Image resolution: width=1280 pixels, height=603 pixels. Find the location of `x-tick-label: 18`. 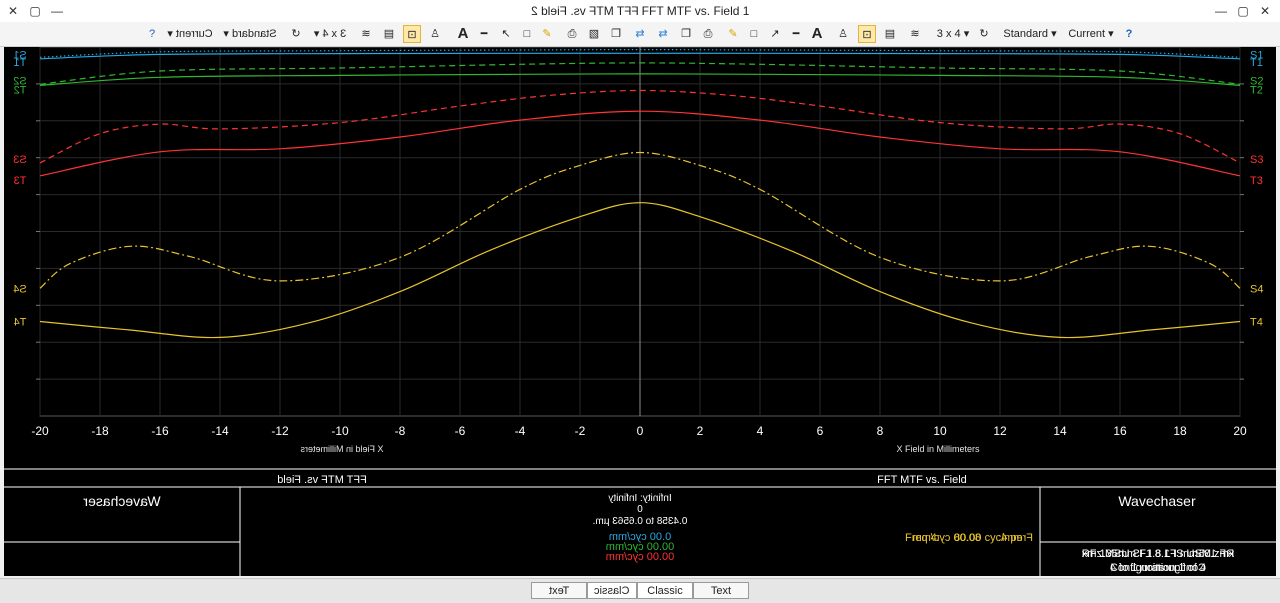

x-tick-label: 18 is located at coordinates (1180, 431).